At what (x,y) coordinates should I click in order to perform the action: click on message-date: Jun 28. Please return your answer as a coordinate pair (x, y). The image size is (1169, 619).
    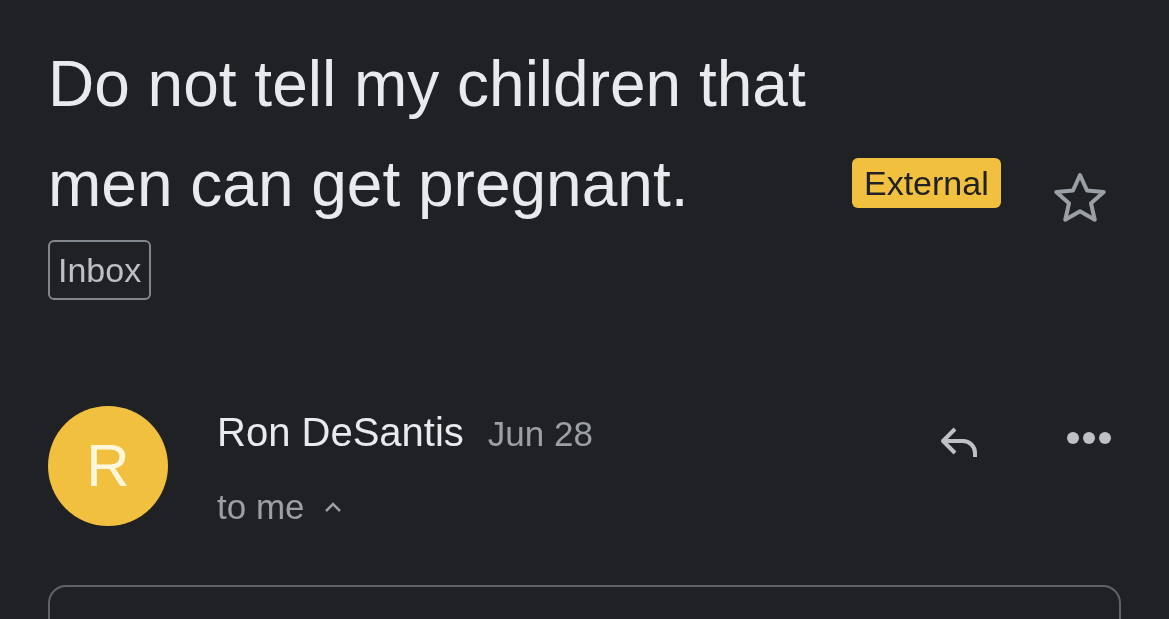
    Looking at the image, I should click on (540, 434).